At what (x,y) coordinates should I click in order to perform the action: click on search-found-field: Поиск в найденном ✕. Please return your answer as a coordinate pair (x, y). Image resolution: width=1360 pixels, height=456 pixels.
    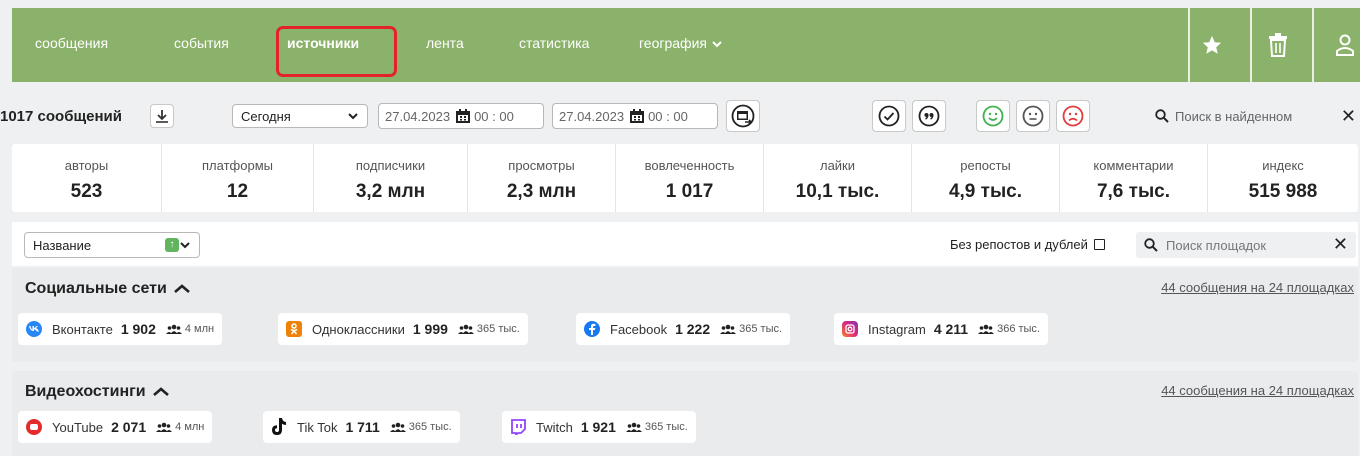
    Looking at the image, I should click on (1257, 116).